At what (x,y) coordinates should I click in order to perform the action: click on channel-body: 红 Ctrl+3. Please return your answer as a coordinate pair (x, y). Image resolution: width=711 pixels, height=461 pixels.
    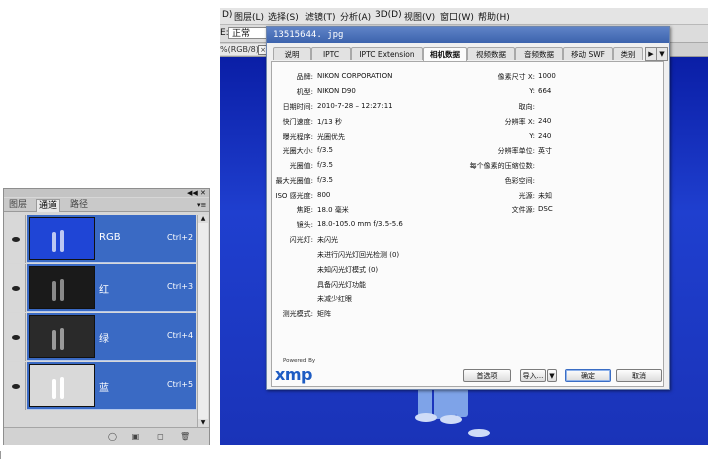
    Looking at the image, I should click on (111, 288).